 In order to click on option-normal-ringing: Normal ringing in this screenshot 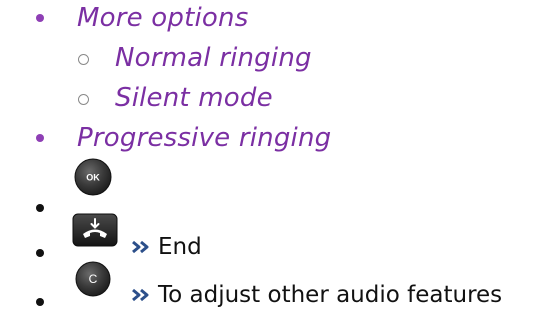, I will do `click(213, 58)`.